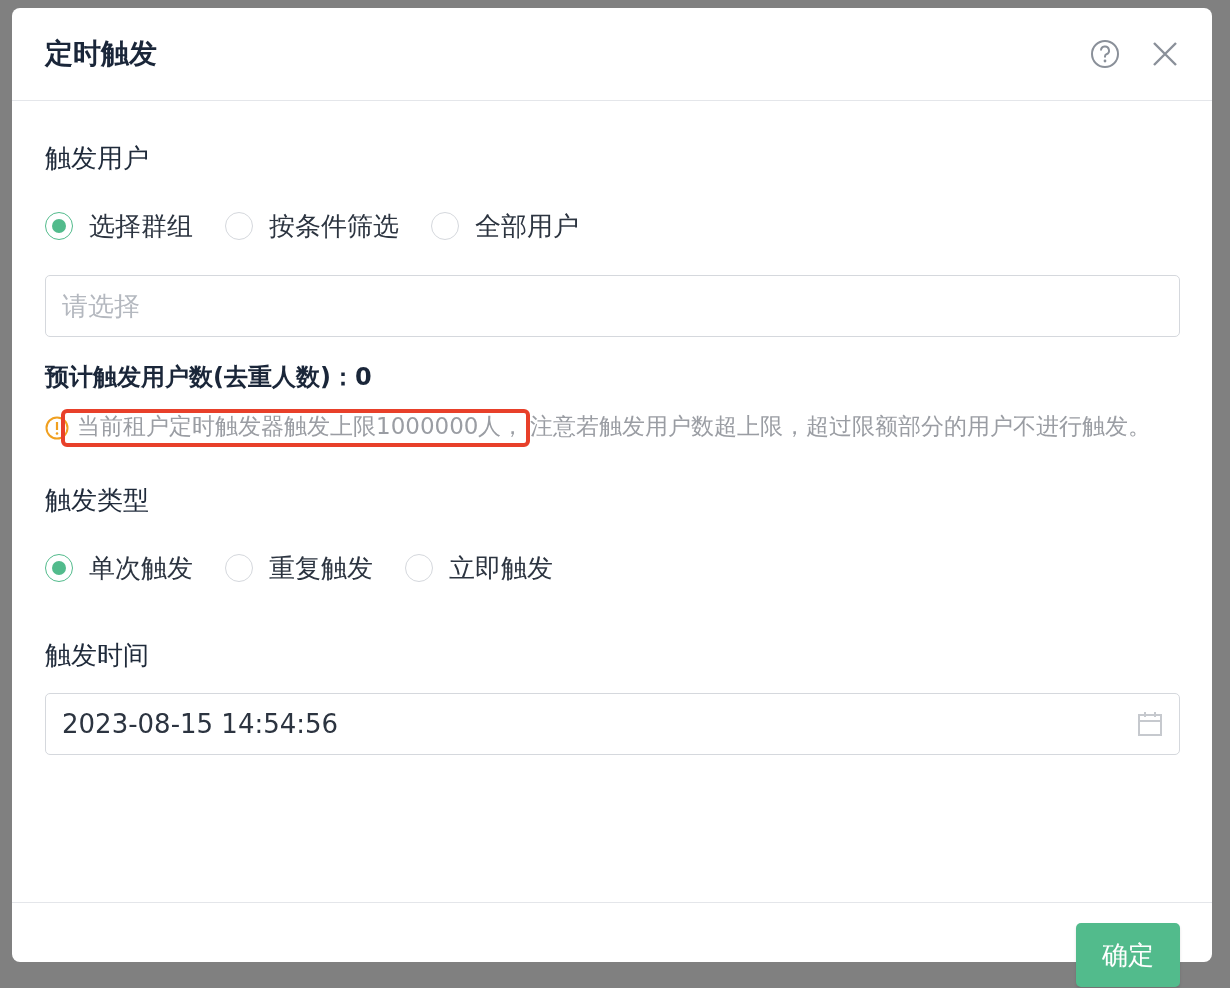 The width and height of the screenshot is (1230, 988). Describe the element at coordinates (97, 500) in the screenshot. I see `section-label: 触发类型` at that location.